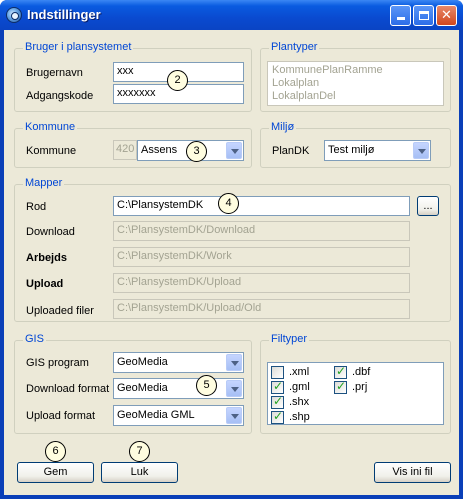  Describe the element at coordinates (78, 47) in the screenshot. I see `group-title-bruger: Bruger i plansystemet` at that location.